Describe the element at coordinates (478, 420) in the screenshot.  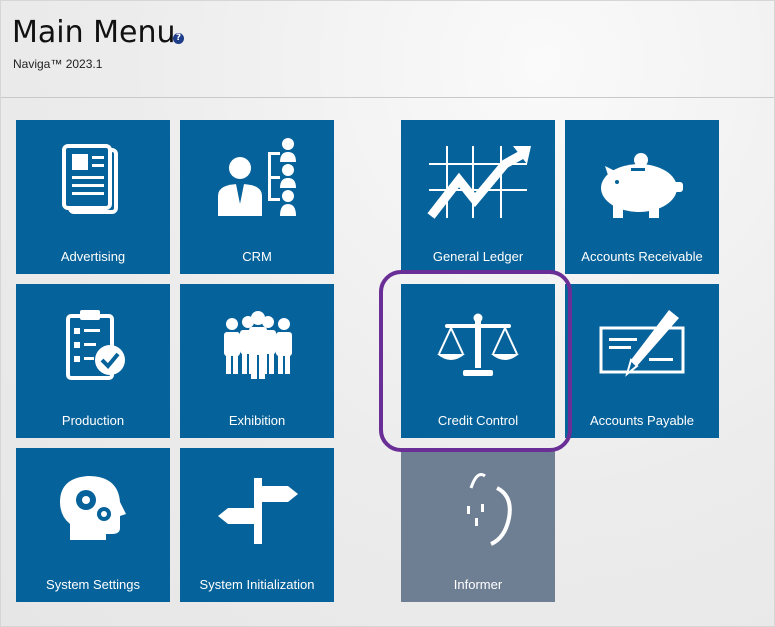
I see `tile-label: Credit Control` at that location.